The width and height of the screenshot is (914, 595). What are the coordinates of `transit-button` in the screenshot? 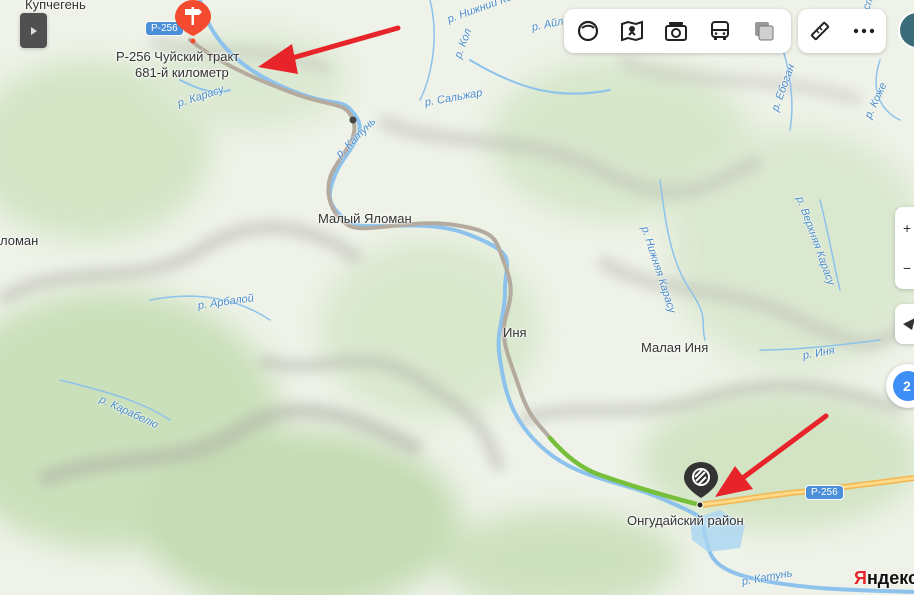 It's located at (720, 31).